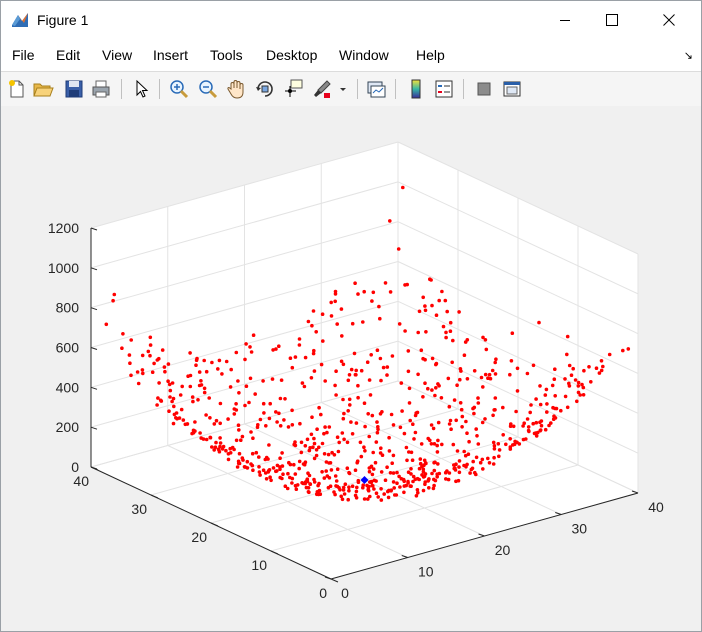  Describe the element at coordinates (291, 55) in the screenshot. I see `menu-desktop: Desktop` at that location.